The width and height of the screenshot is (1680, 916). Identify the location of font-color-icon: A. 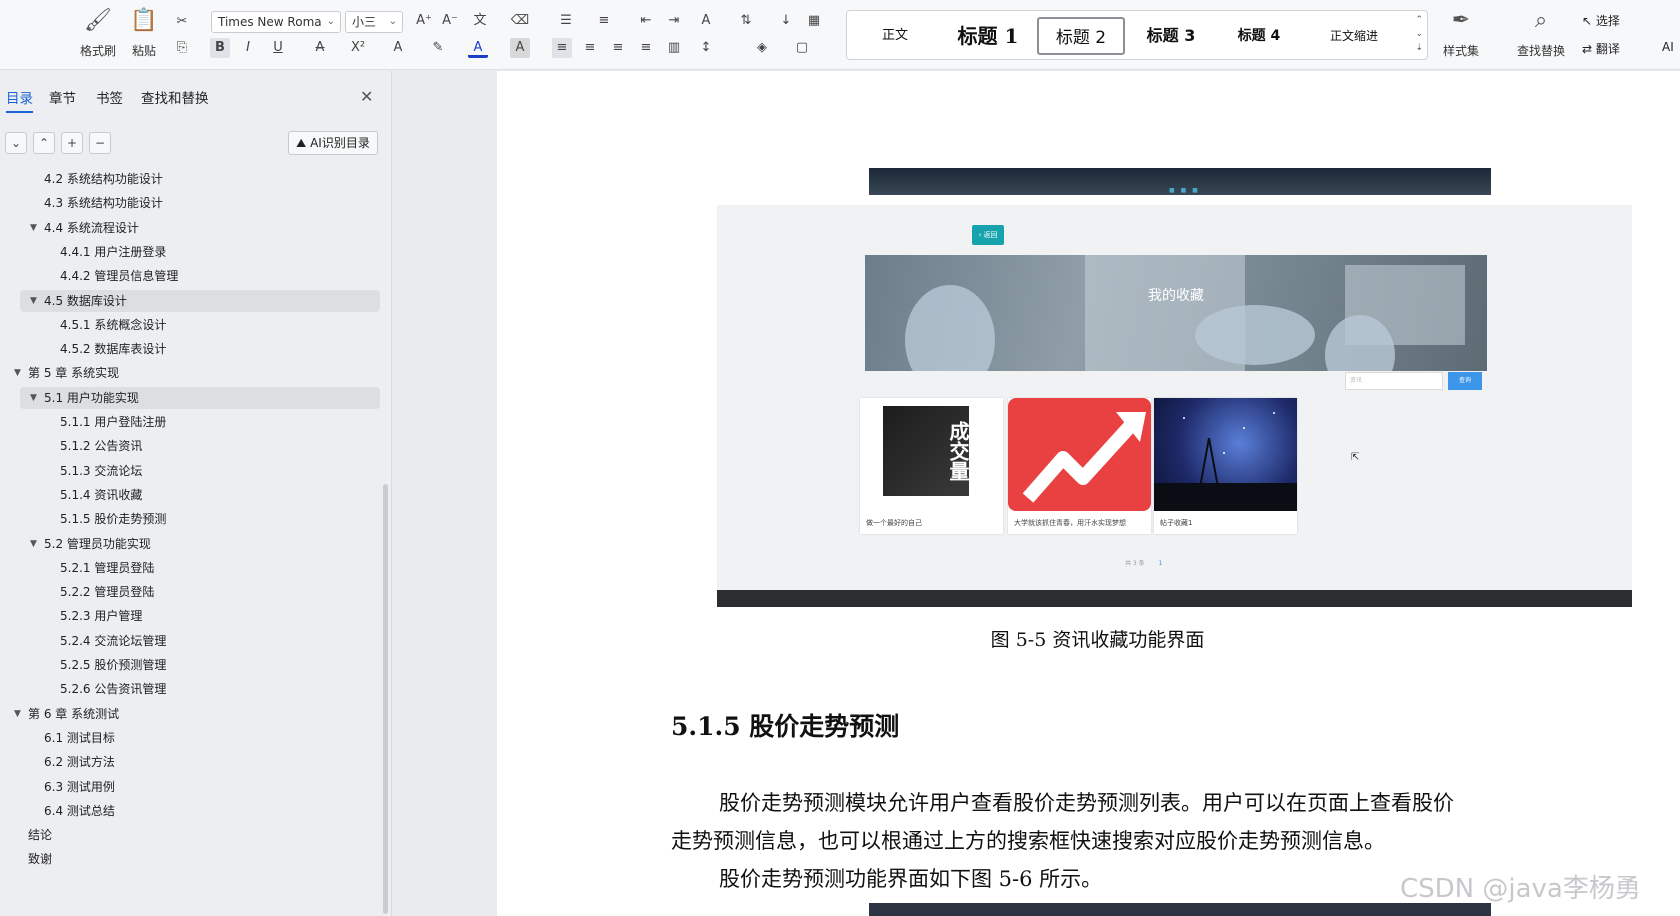
(478, 48).